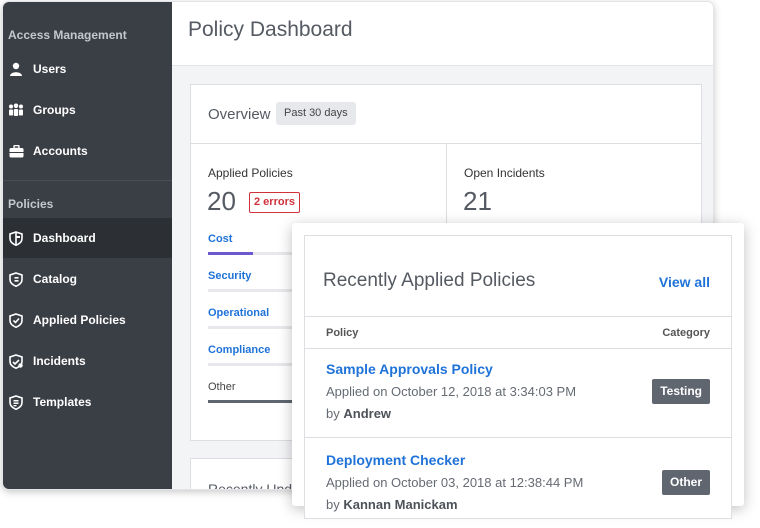  What do you see at coordinates (16, 151) in the screenshot?
I see `briefcase-icon` at bounding box center [16, 151].